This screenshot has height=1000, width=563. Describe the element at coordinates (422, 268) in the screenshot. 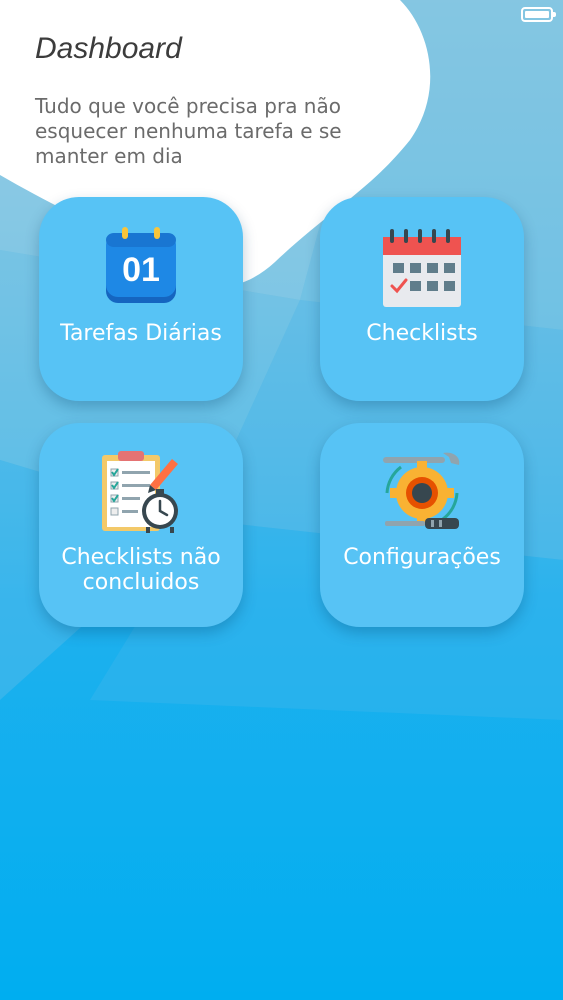

I see `calendar-grid-icon` at that location.